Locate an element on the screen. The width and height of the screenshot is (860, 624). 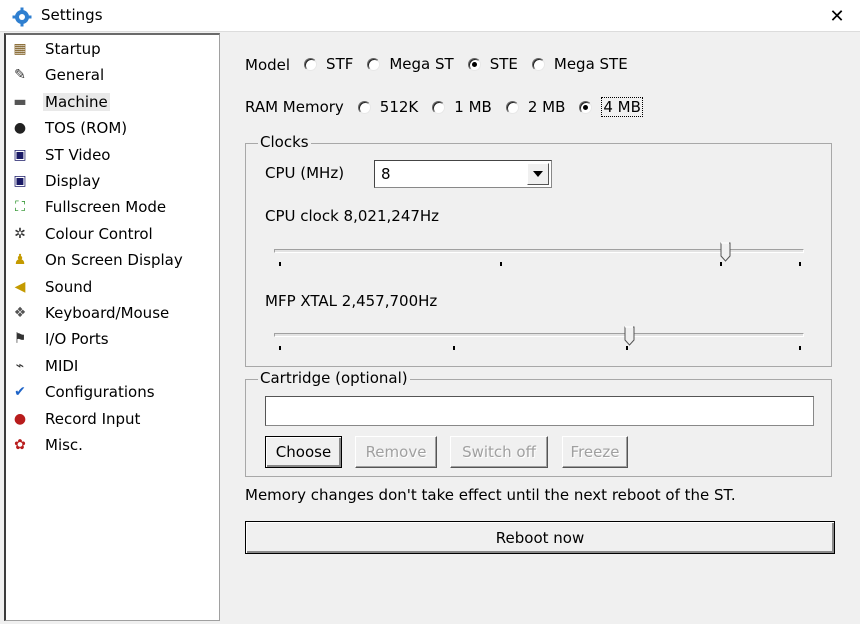
cartridge-path-input is located at coordinates (539, 411).